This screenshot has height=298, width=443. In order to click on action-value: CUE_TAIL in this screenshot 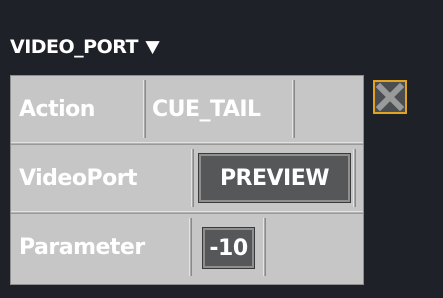, I will do `click(206, 109)`.